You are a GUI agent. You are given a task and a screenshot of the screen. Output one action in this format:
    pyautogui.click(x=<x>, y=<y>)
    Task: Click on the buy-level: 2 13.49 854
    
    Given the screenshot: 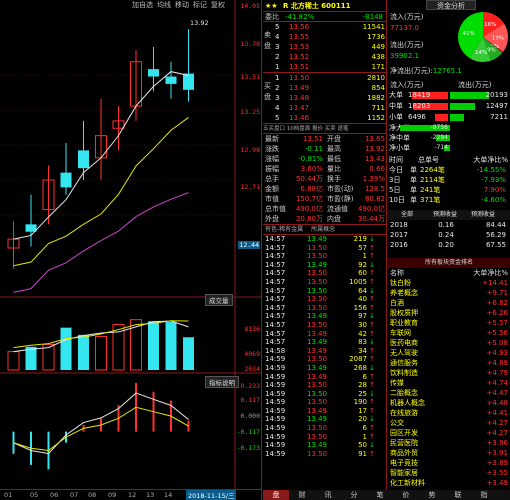 What is the action you would take?
    pyautogui.click(x=324, y=88)
    